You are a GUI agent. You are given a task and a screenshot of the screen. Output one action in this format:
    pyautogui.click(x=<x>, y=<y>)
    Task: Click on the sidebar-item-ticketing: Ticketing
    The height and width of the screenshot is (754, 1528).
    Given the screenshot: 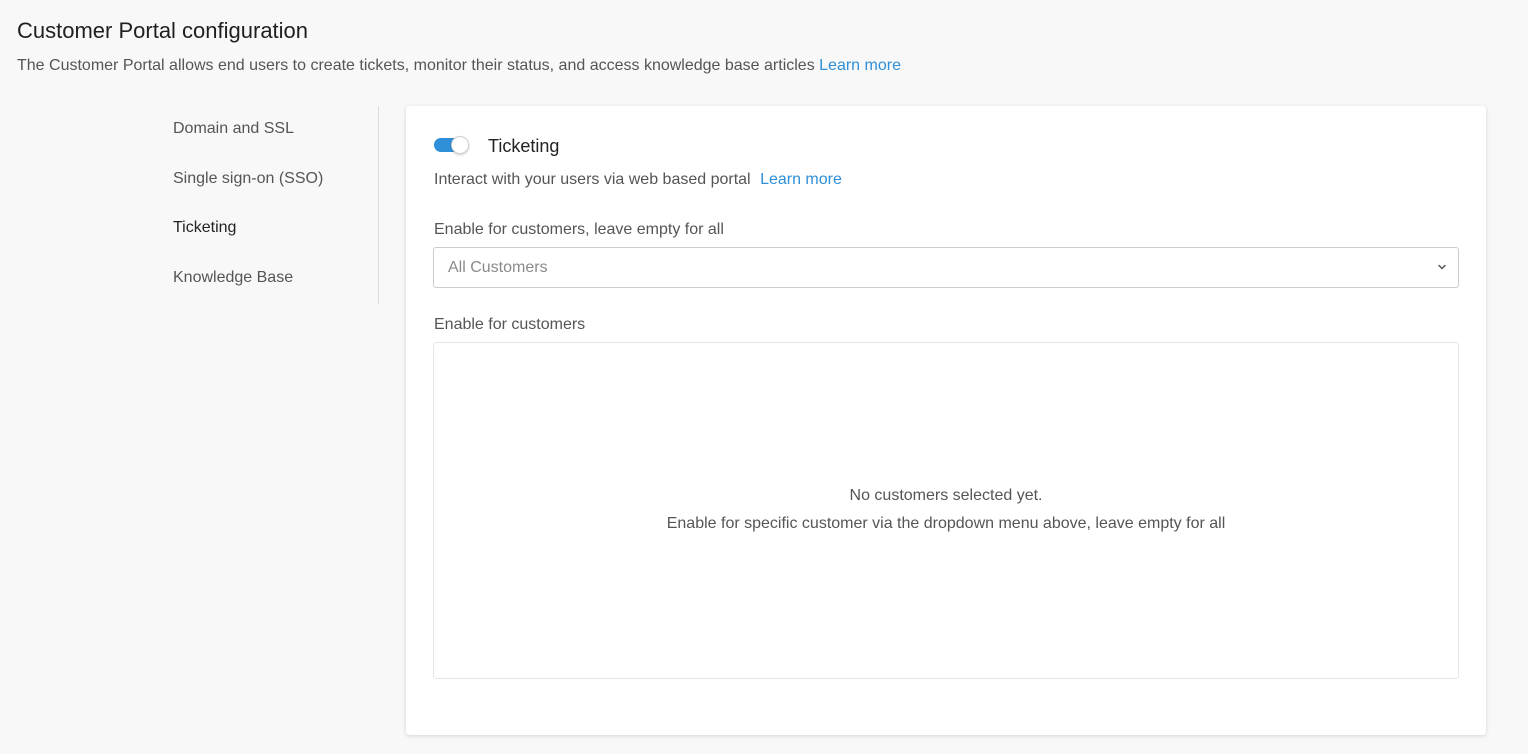 What is the action you would take?
    pyautogui.click(x=204, y=228)
    